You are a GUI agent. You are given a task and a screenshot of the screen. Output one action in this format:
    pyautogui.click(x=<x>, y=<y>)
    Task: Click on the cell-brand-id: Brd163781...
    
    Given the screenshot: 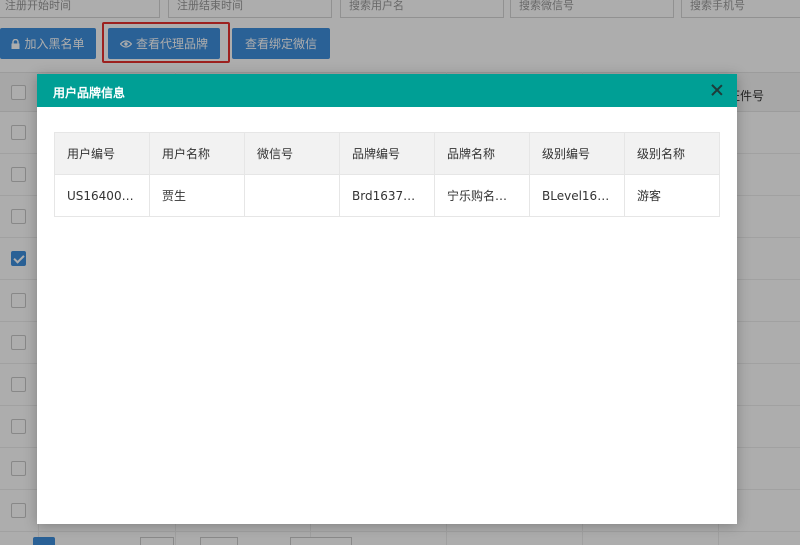 What is the action you would take?
    pyautogui.click(x=387, y=195)
    